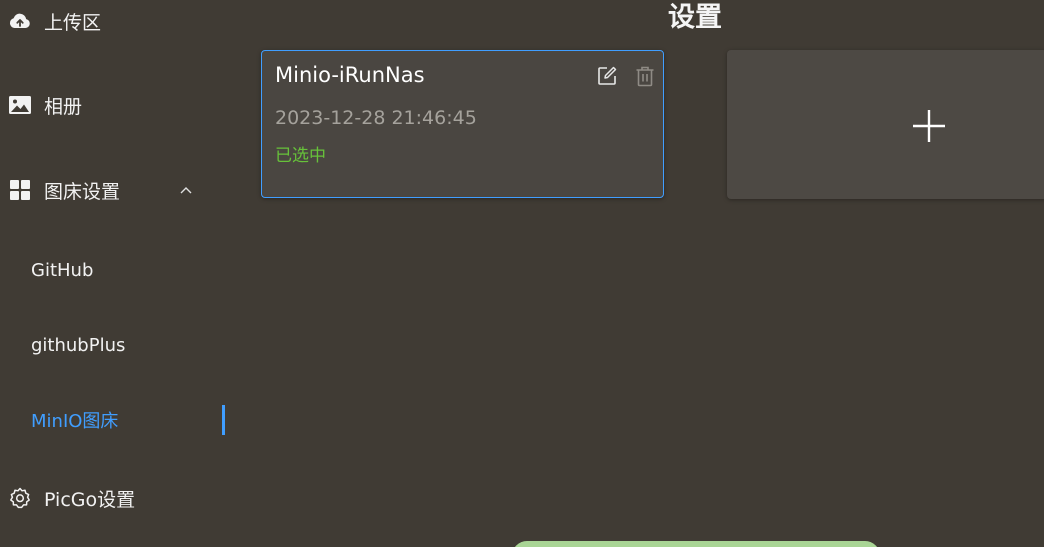 The image size is (1044, 547). What do you see at coordinates (118, 21) in the screenshot?
I see `sidebar-item-upload: 上传区` at bounding box center [118, 21].